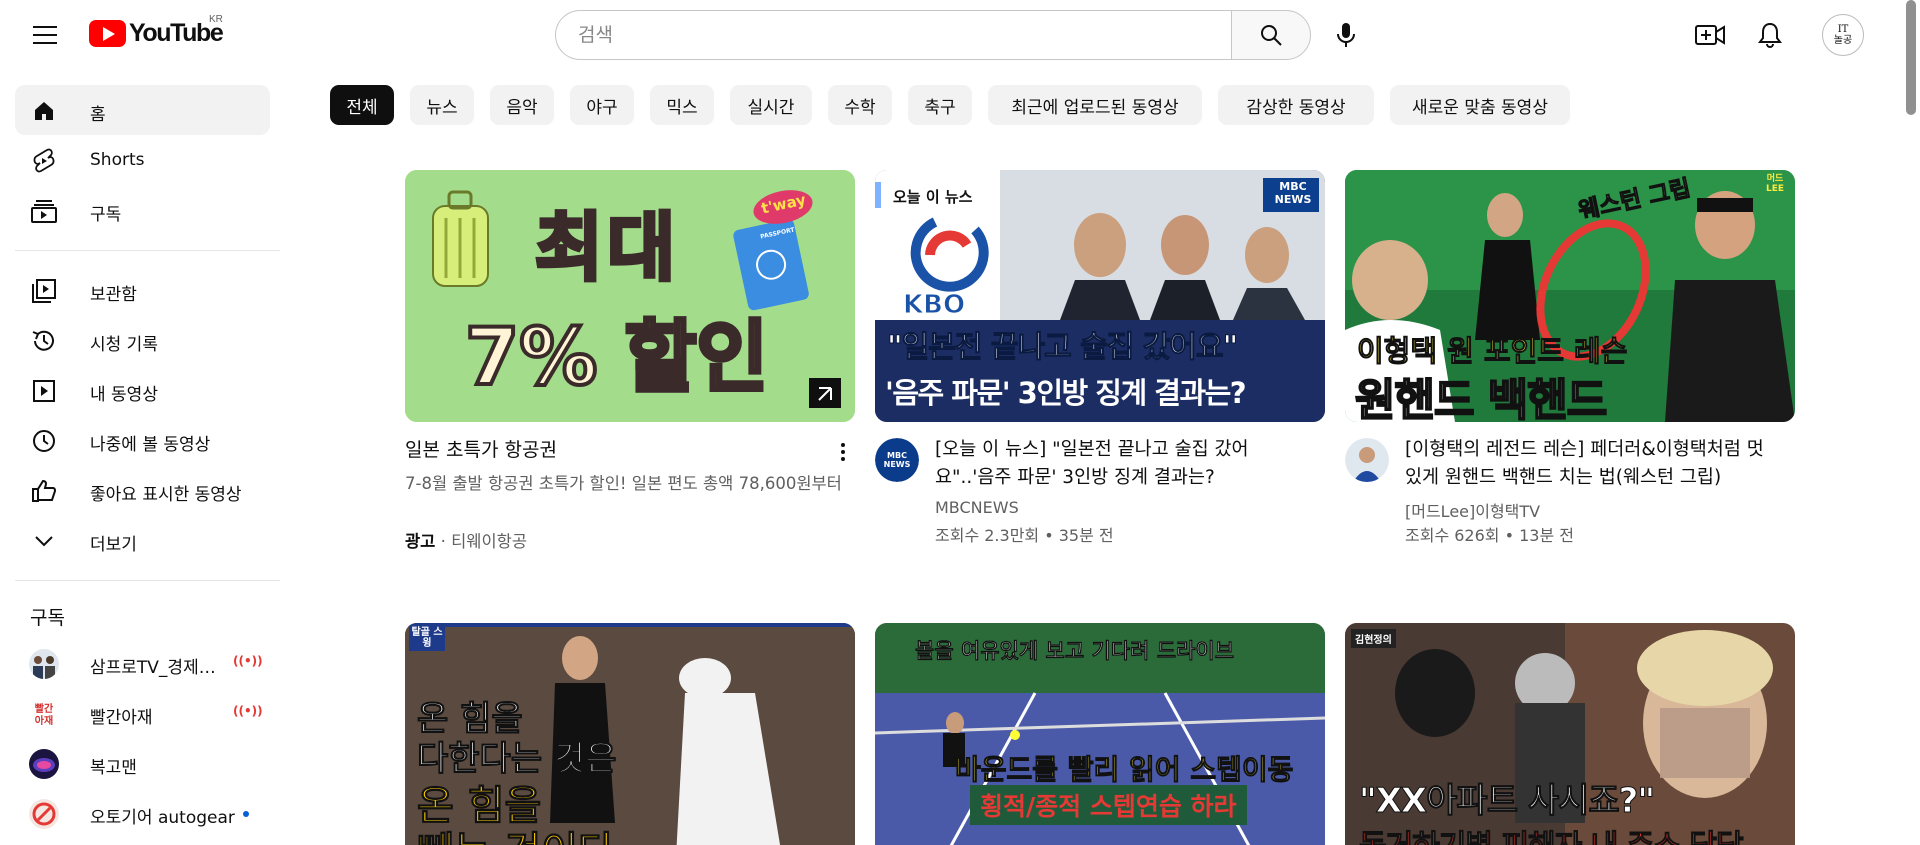 The height and width of the screenshot is (845, 1920). What do you see at coordinates (1775, 184) in the screenshot?
I see `video-thumb-corner: 머드 LEE` at bounding box center [1775, 184].